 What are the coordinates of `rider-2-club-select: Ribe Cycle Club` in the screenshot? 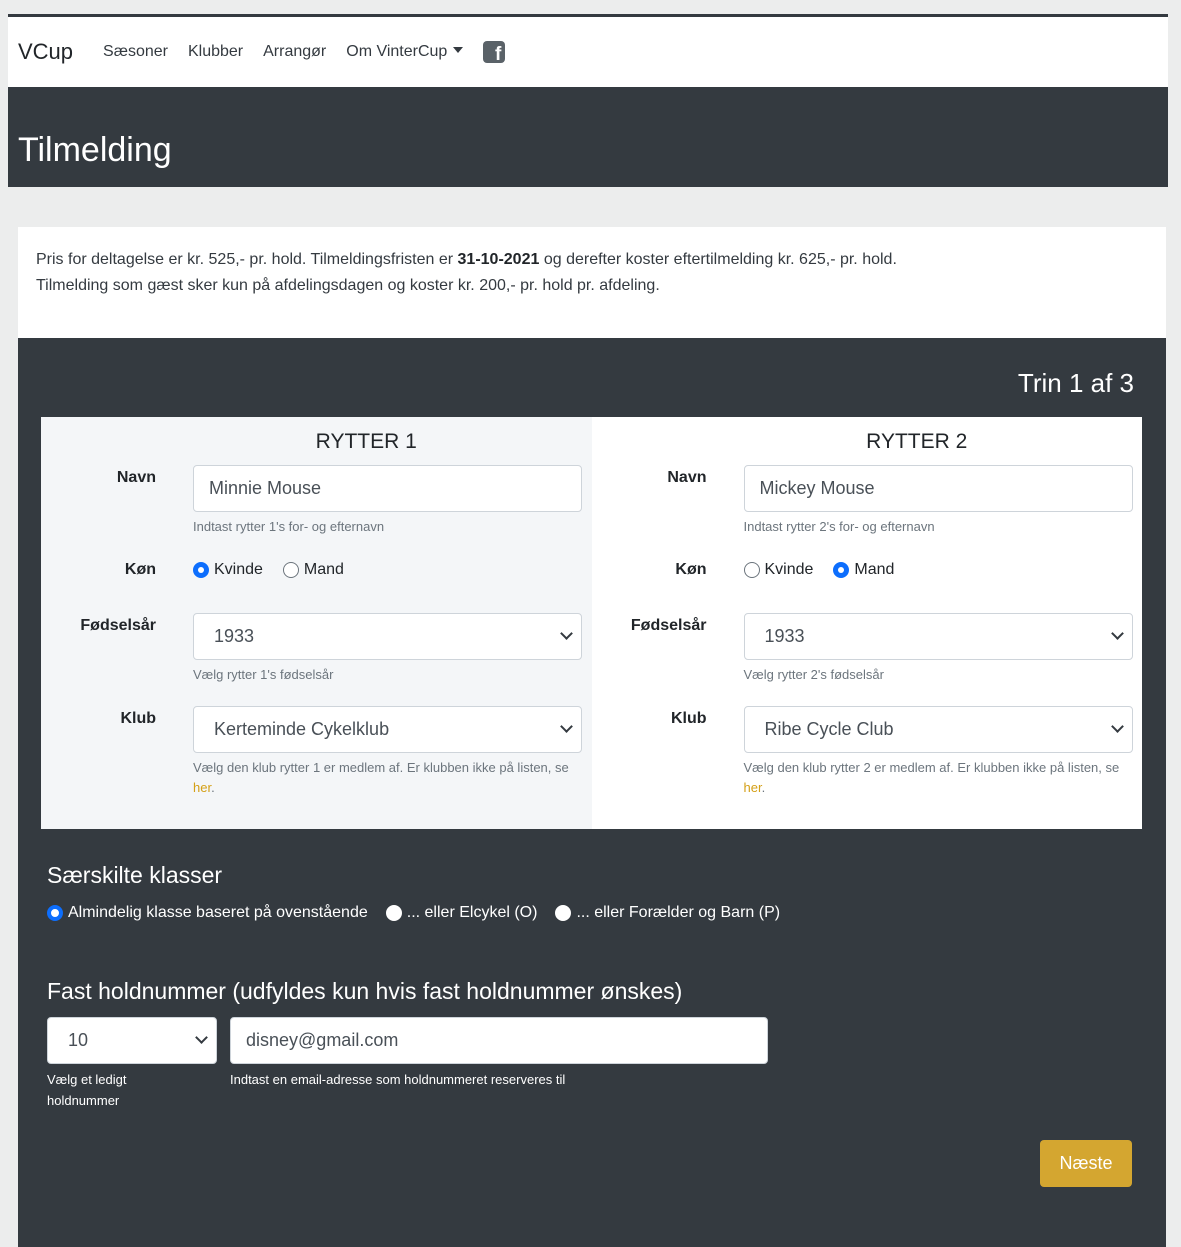 It's located at (938, 729).